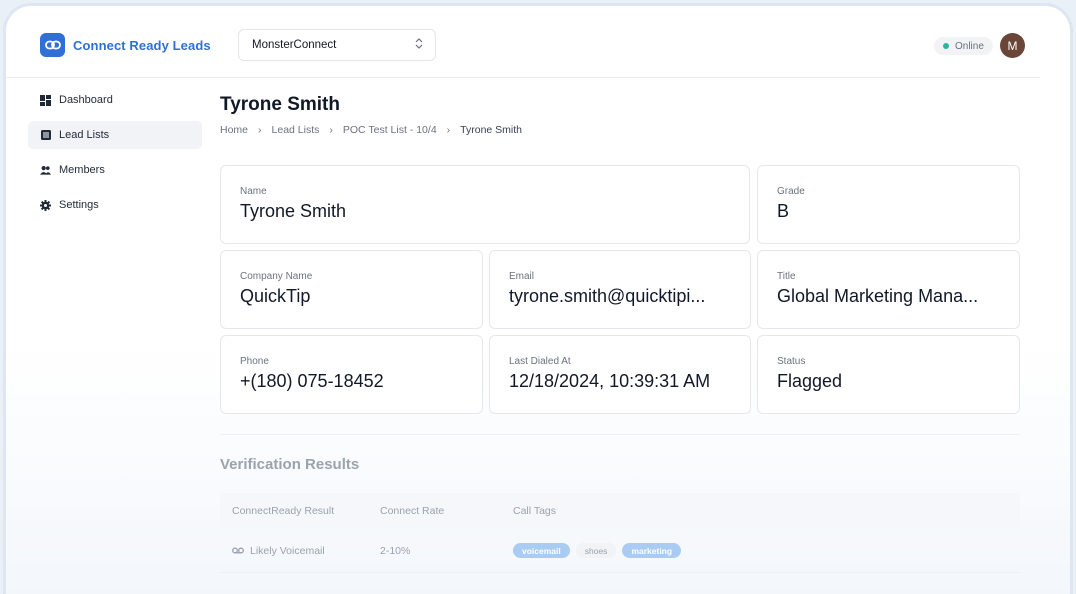  Describe the element at coordinates (45, 135) in the screenshot. I see `list-icon` at that location.